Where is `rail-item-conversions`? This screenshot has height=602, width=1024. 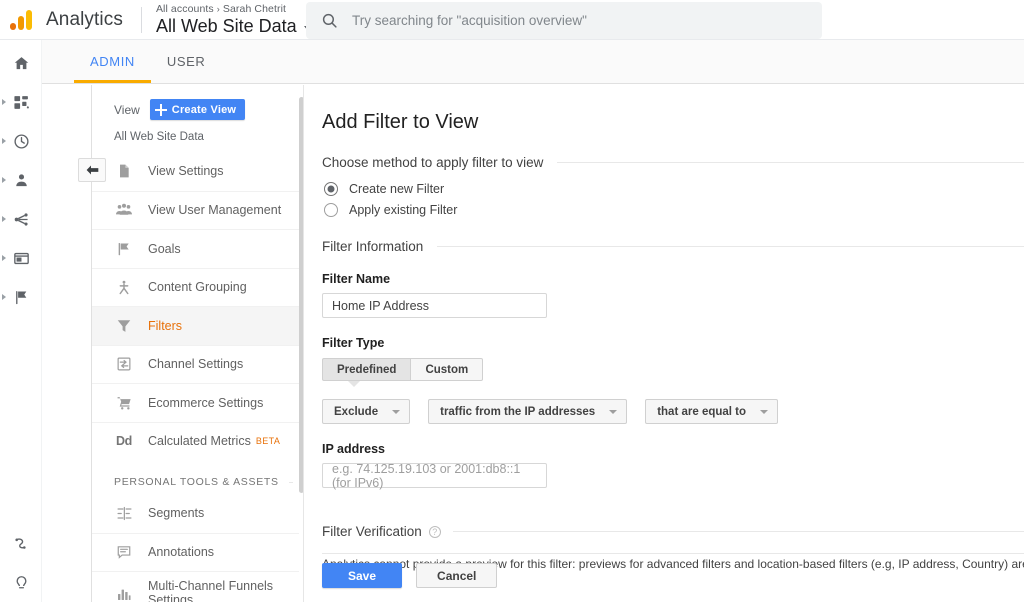
rail-item-conversions is located at coordinates (21, 297).